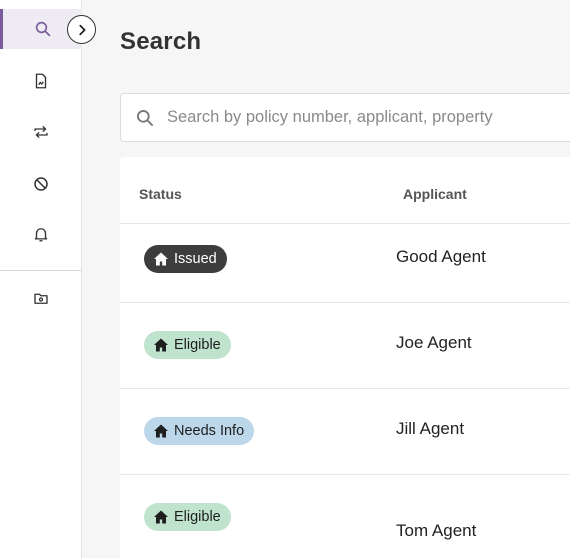 This screenshot has height=558, width=570. I want to click on bell-icon, so click(41, 235).